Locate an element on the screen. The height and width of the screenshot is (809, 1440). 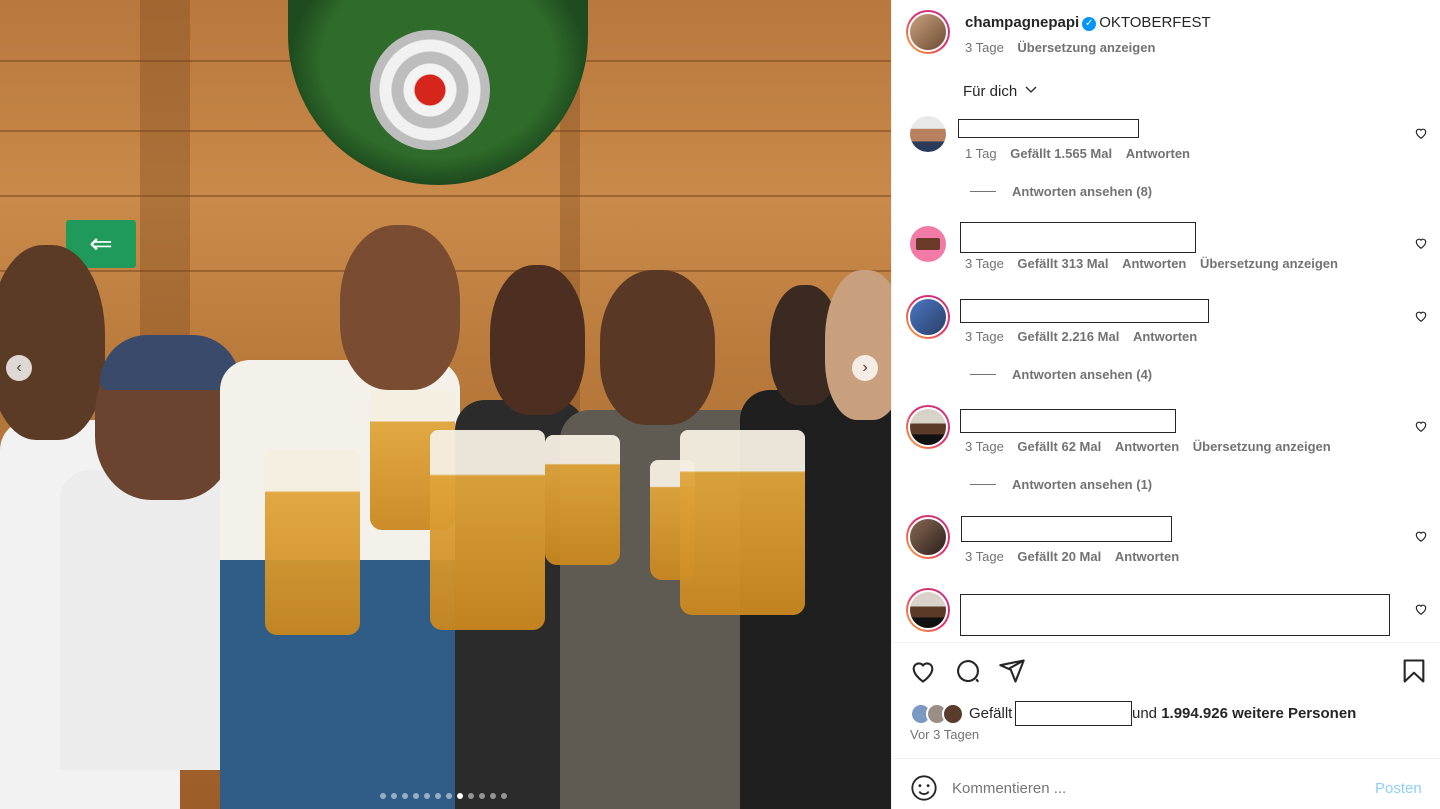
caption-text: OKTOBERFEST is located at coordinates (1155, 22).